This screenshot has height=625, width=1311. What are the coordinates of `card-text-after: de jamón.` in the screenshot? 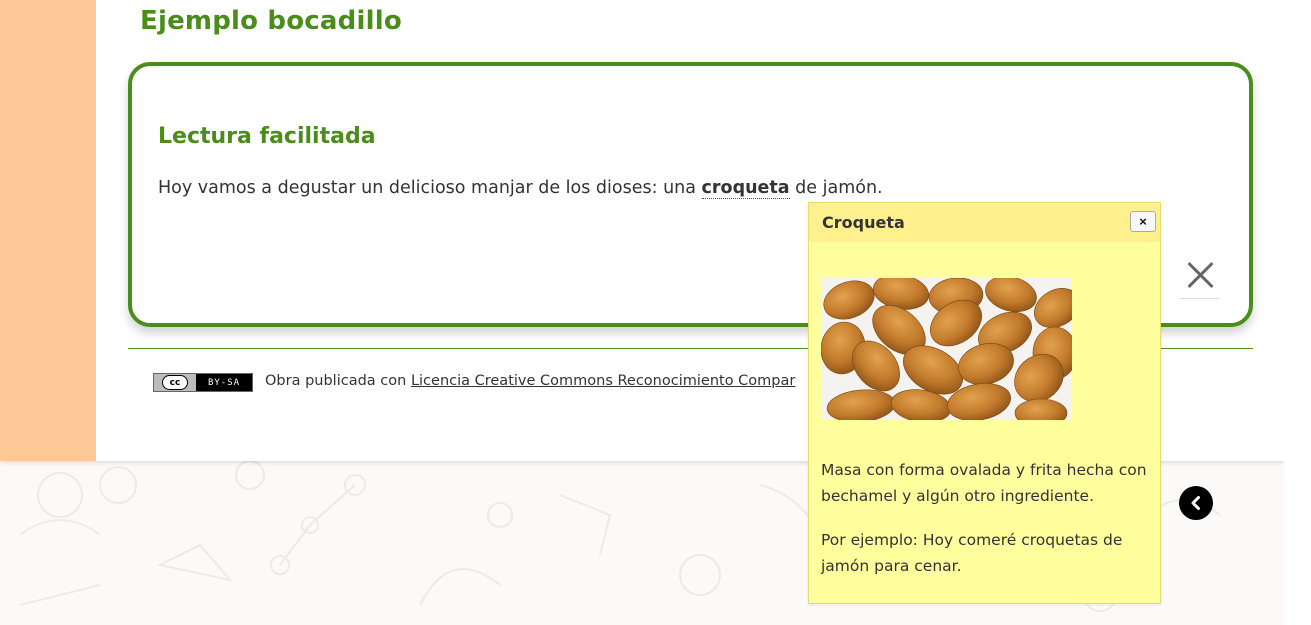 It's located at (836, 188).